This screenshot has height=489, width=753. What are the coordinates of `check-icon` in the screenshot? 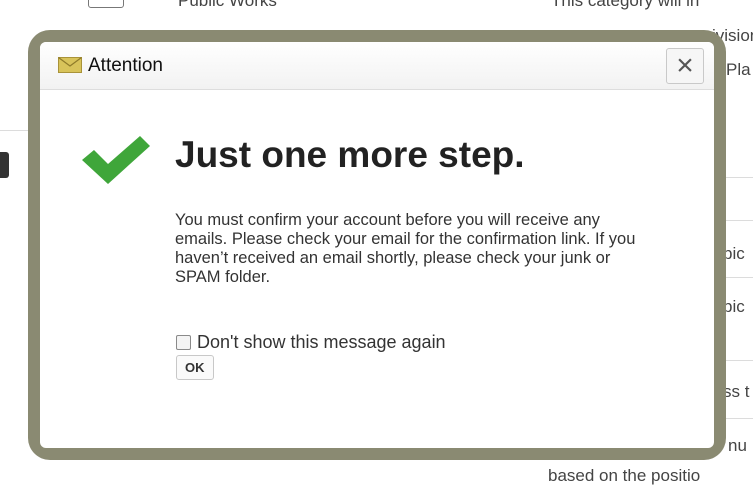 It's located at (116, 160).